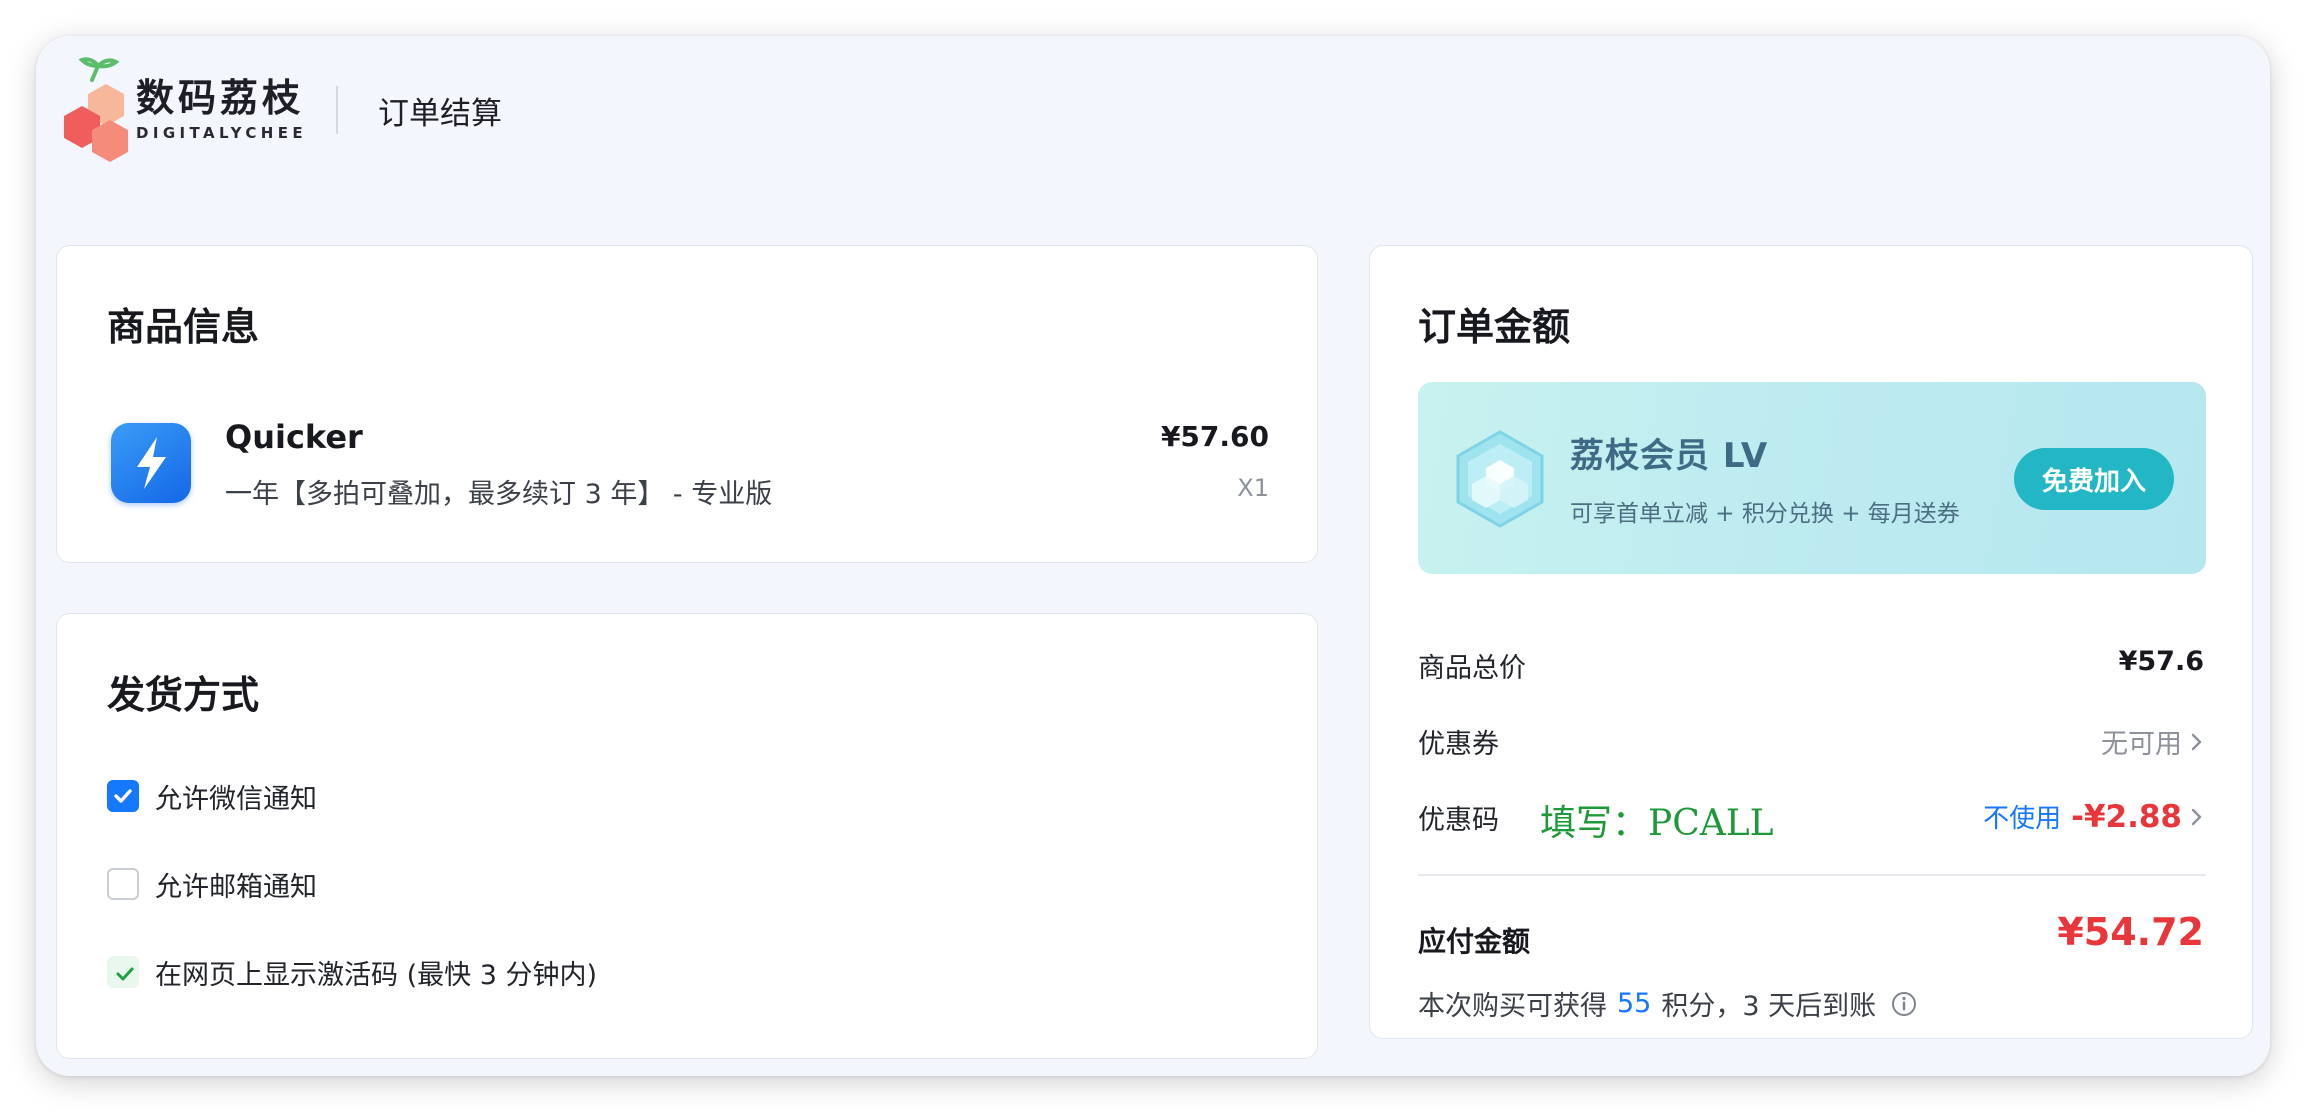  Describe the element at coordinates (2141, 744) in the screenshot. I see `coupon-value: 无可用` at that location.